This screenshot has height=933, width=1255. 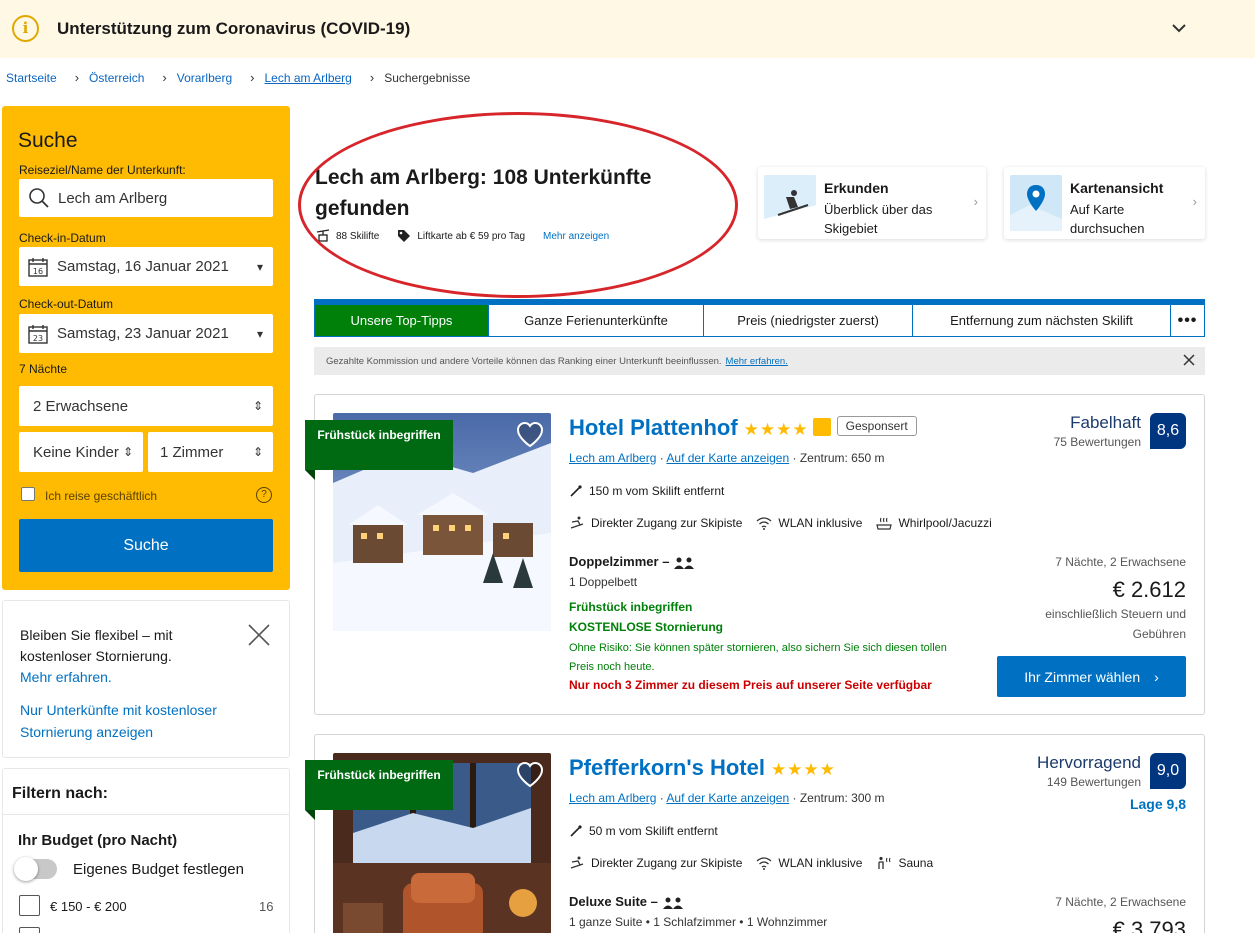 What do you see at coordinates (576, 831) in the screenshot?
I see `ski-icon` at bounding box center [576, 831].